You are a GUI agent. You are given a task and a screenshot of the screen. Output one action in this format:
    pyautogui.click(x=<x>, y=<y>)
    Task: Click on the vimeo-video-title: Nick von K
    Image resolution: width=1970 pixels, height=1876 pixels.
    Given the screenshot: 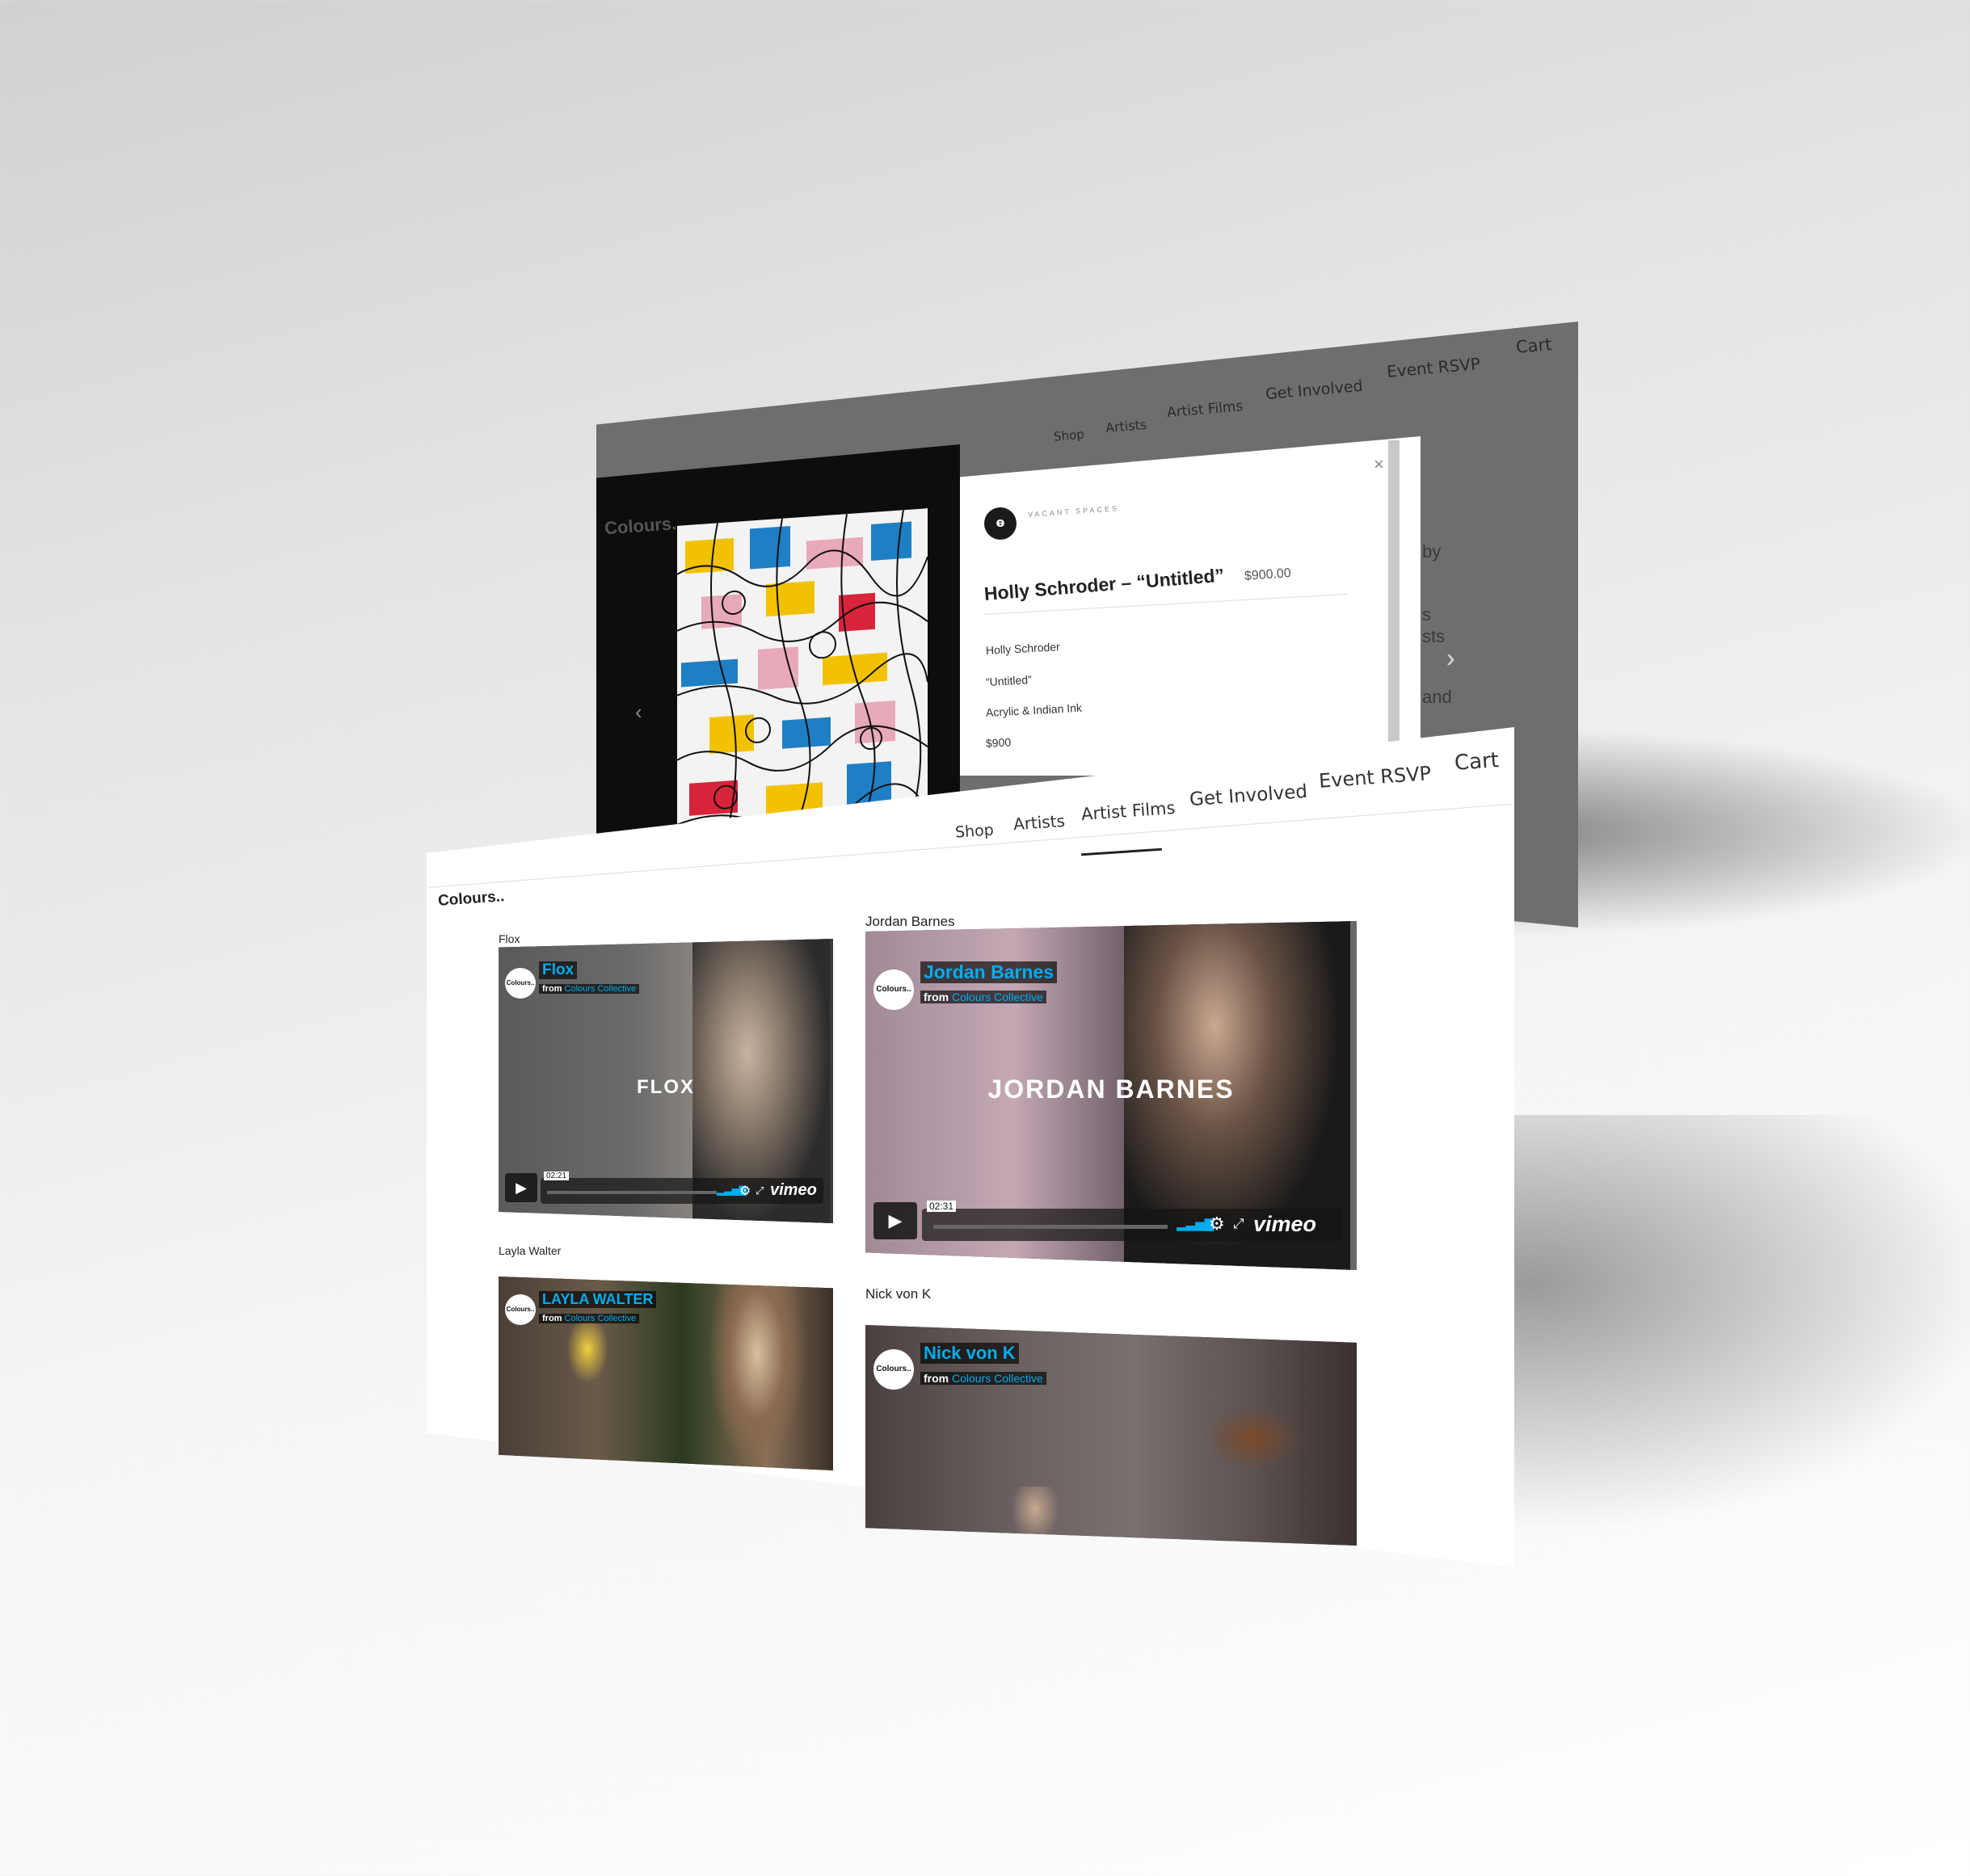 What is the action you would take?
    pyautogui.click(x=970, y=1353)
    